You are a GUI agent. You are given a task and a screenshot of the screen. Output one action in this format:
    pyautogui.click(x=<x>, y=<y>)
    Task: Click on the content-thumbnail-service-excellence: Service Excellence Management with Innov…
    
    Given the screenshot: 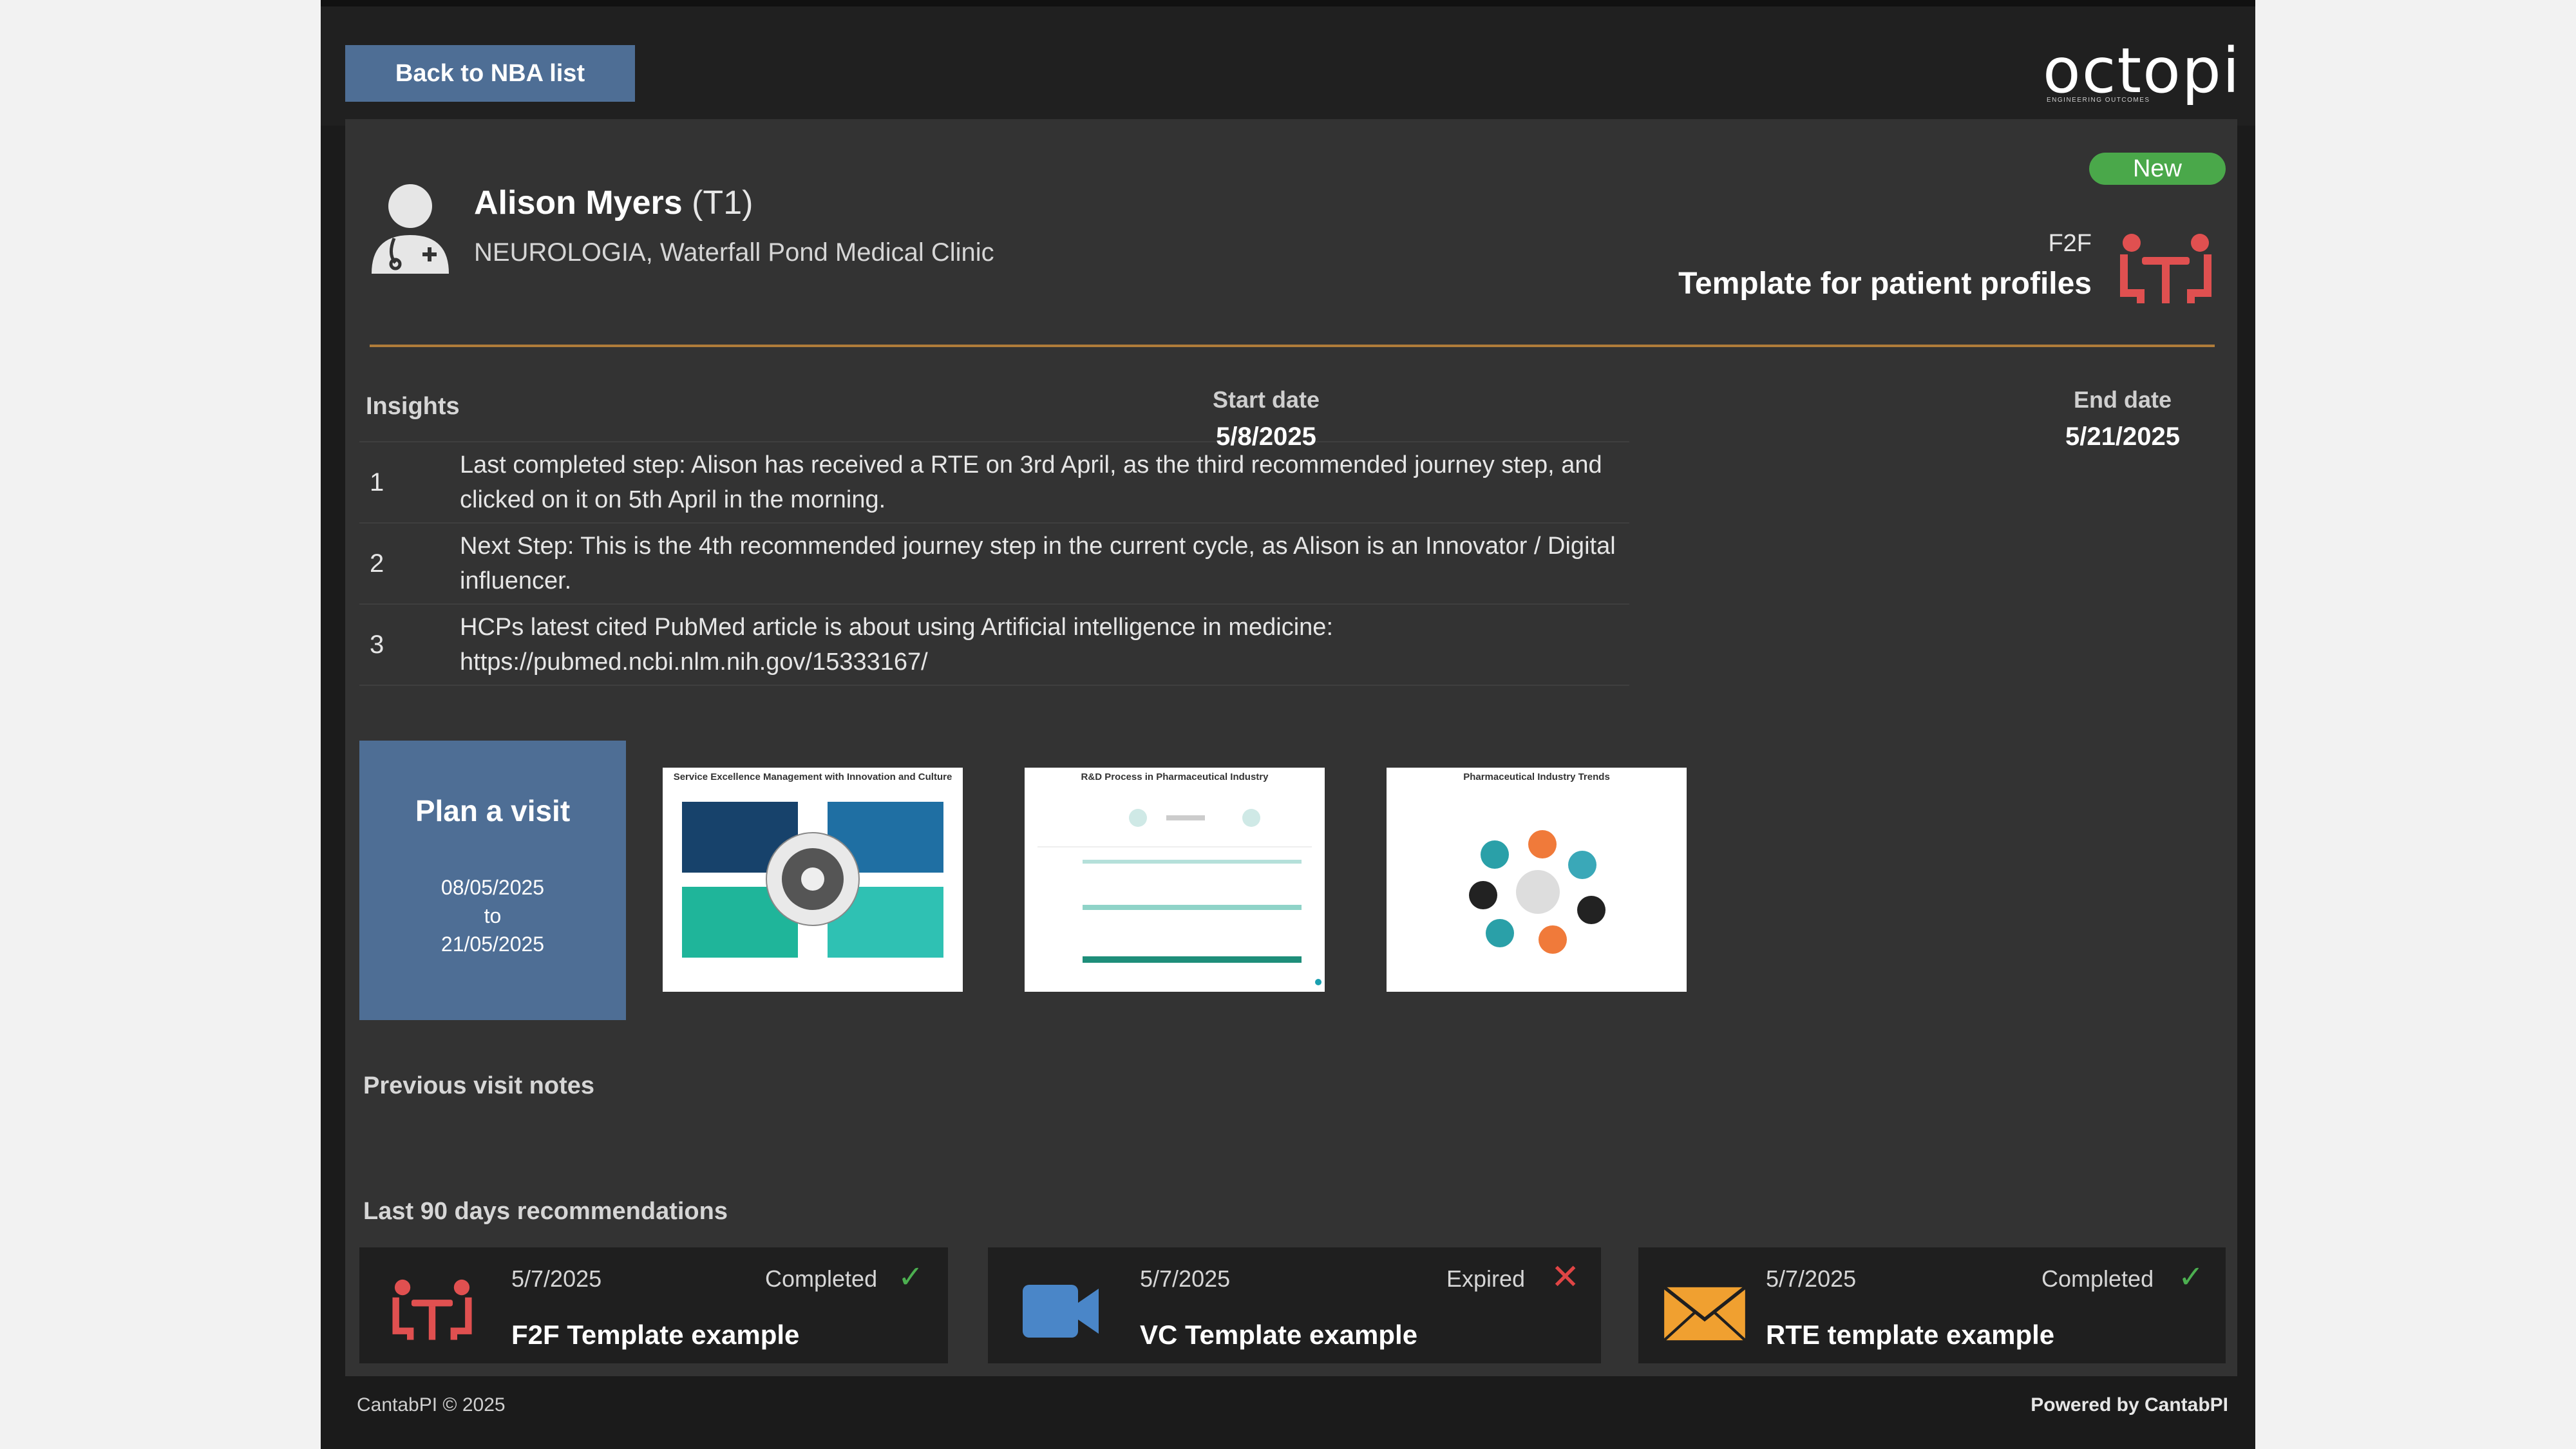 What is the action you would take?
    pyautogui.click(x=813, y=880)
    